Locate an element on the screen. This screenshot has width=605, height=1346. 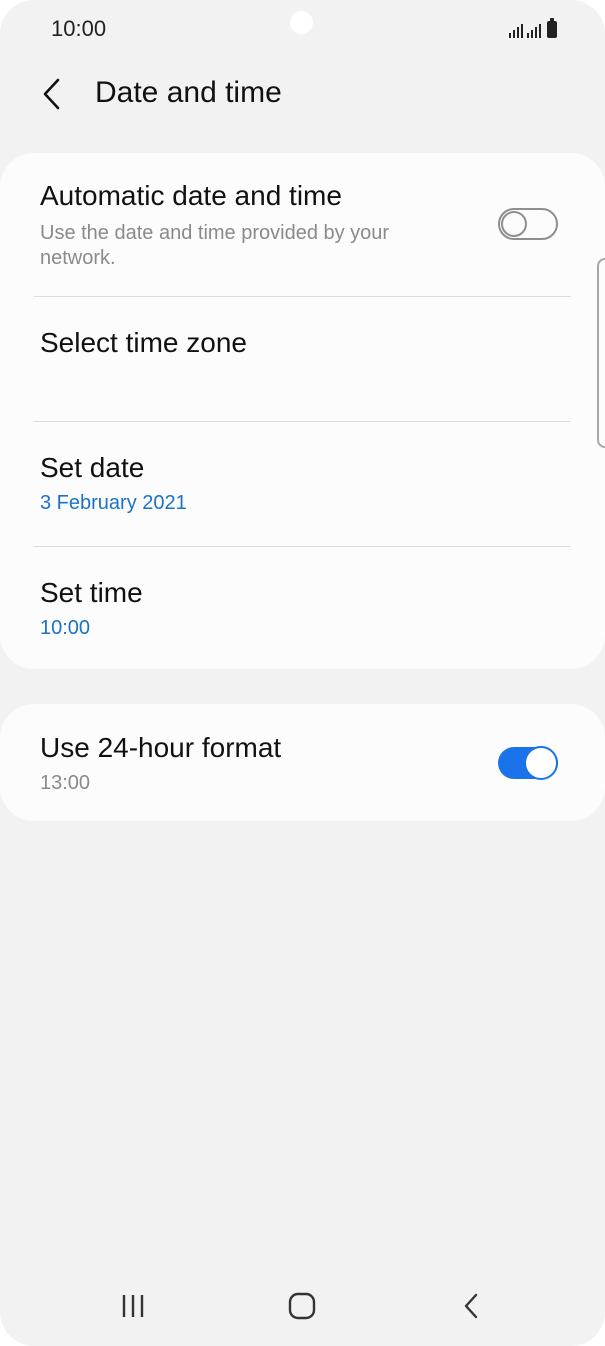
use-24-hour-format-title: Use 24-hour format is located at coordinates (161, 747).